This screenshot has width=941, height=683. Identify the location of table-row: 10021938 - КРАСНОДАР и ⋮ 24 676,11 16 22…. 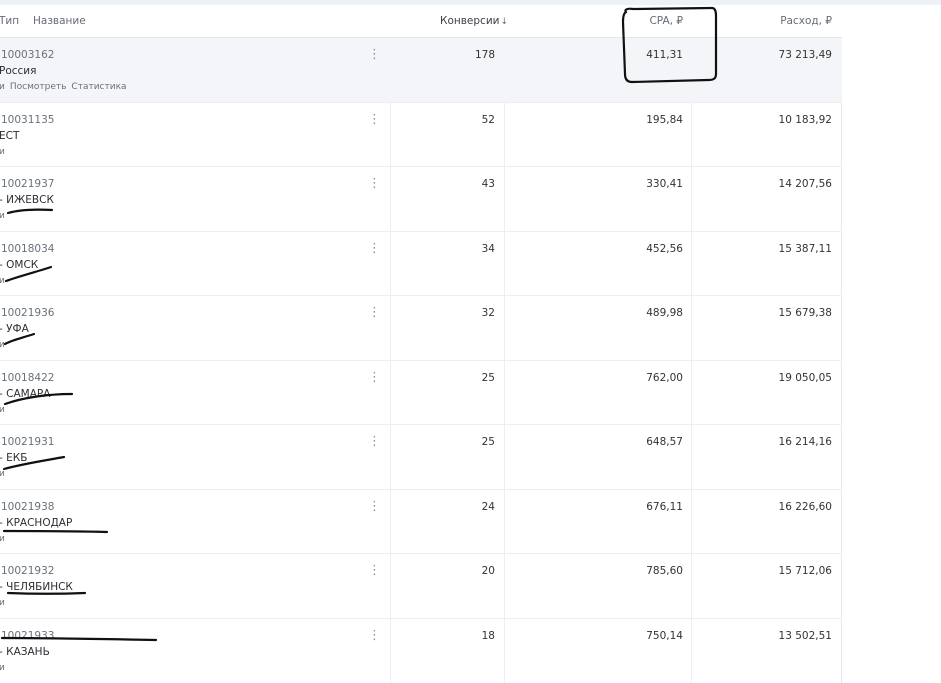
(421, 522).